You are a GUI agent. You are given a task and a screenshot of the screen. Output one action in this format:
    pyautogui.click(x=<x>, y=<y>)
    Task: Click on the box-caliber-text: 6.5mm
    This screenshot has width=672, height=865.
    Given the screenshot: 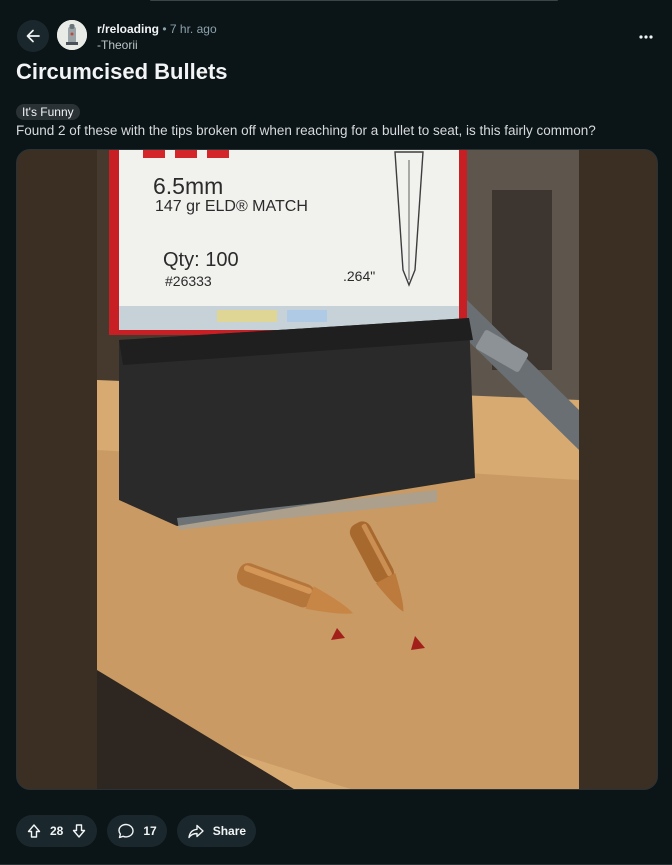 What is the action you would take?
    pyautogui.click(x=188, y=186)
    